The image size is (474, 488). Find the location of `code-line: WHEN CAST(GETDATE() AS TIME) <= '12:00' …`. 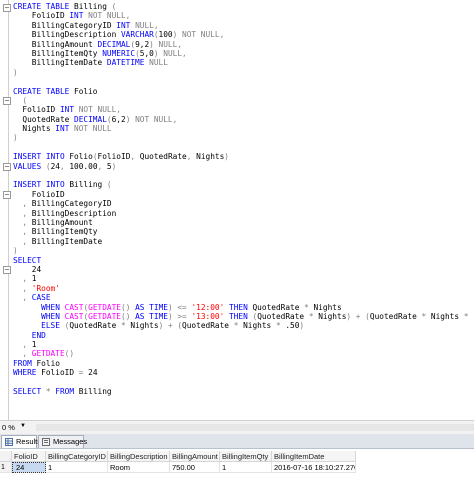

code-line: WHEN CAST(GETDATE() AS TIME) <= '12:00' … is located at coordinates (243, 307).